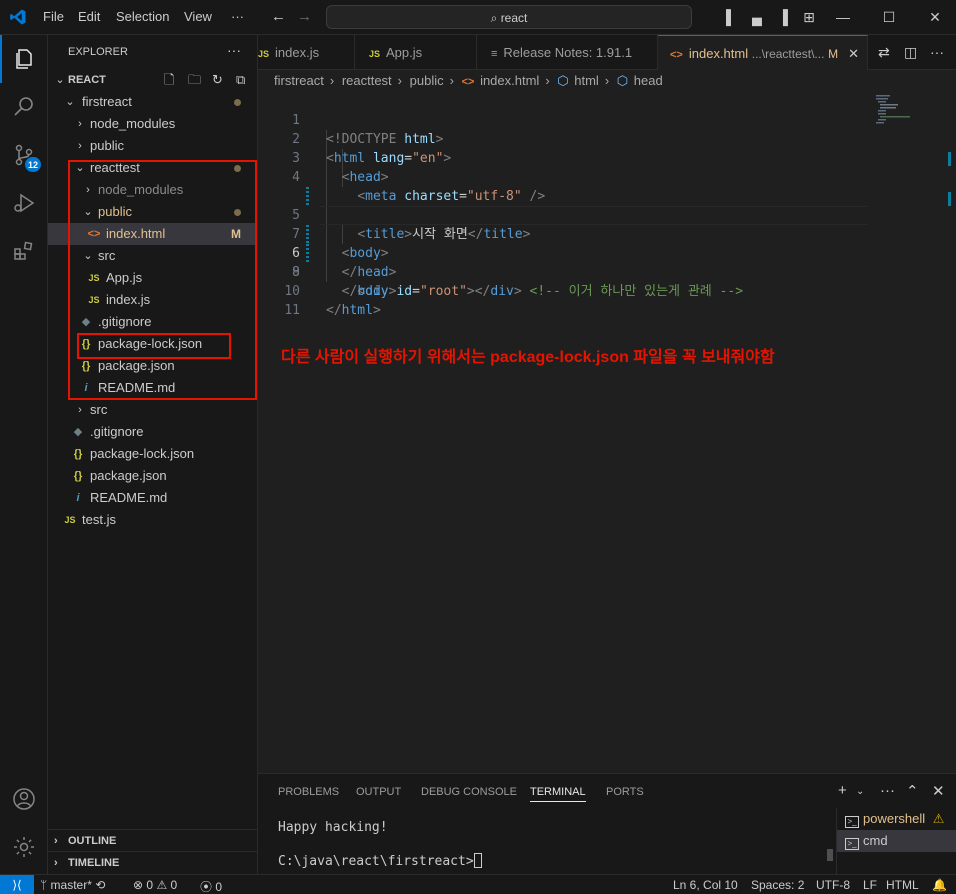 The height and width of the screenshot is (894, 956). Describe the element at coordinates (731, 17) in the screenshot. I see `toggle-sidebar-icon: ▌` at that location.